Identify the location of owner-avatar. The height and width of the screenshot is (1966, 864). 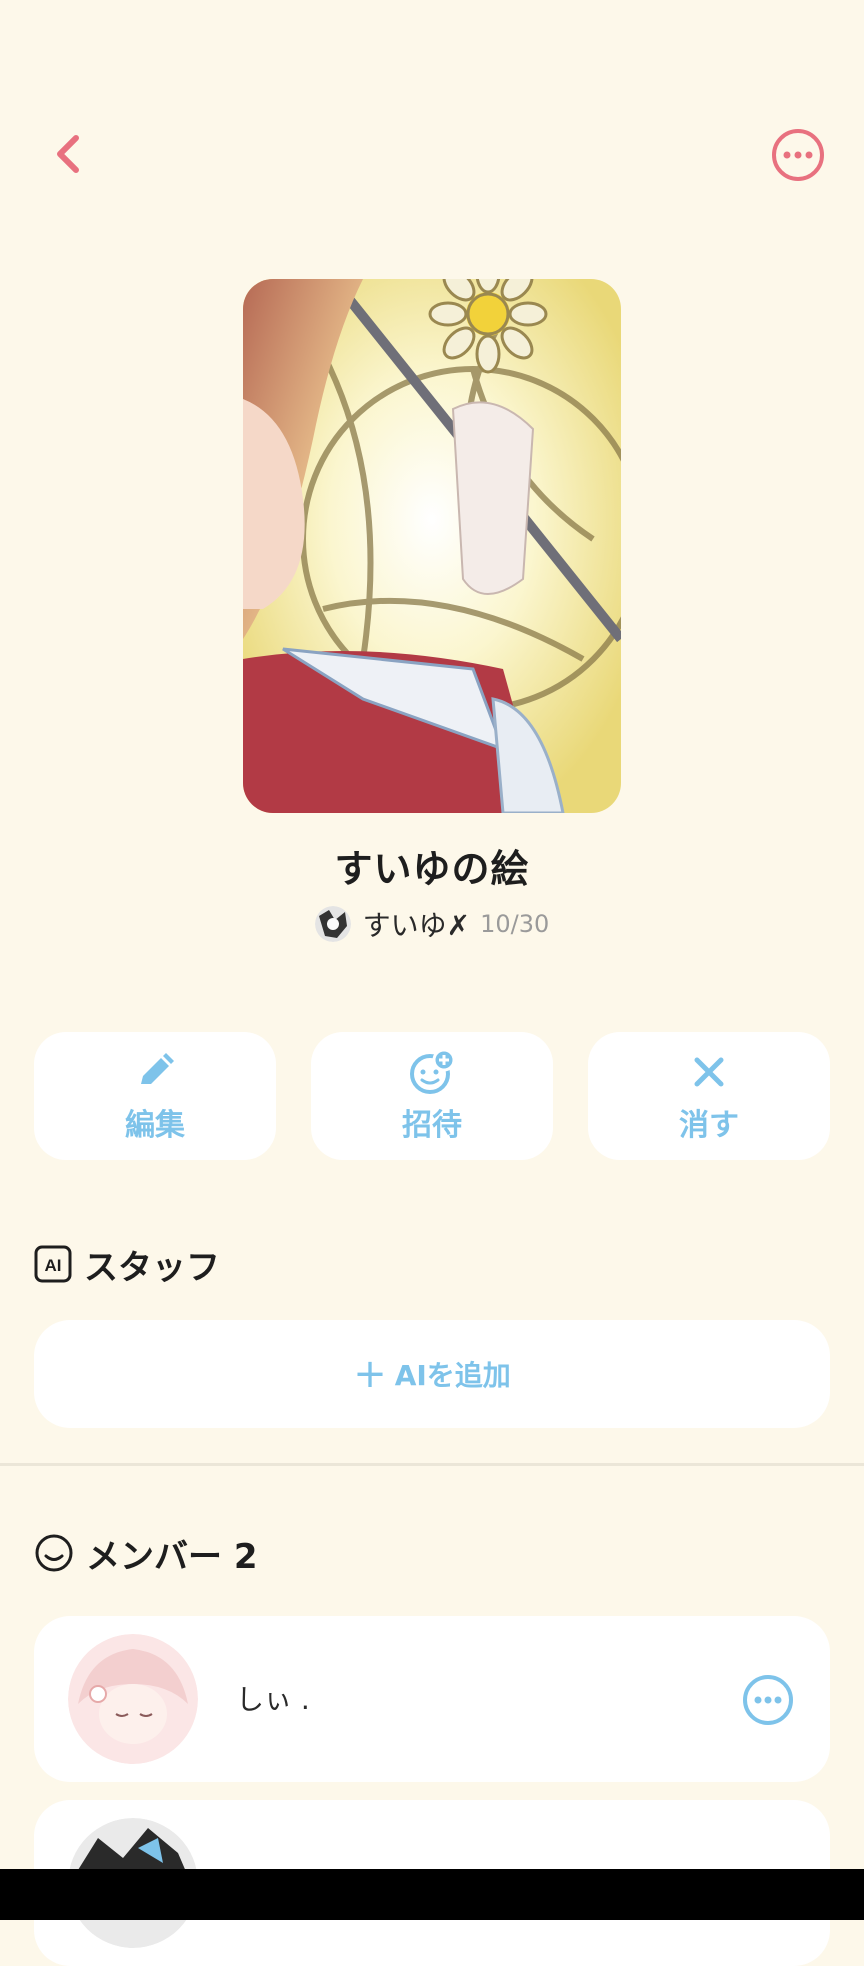
(332, 924).